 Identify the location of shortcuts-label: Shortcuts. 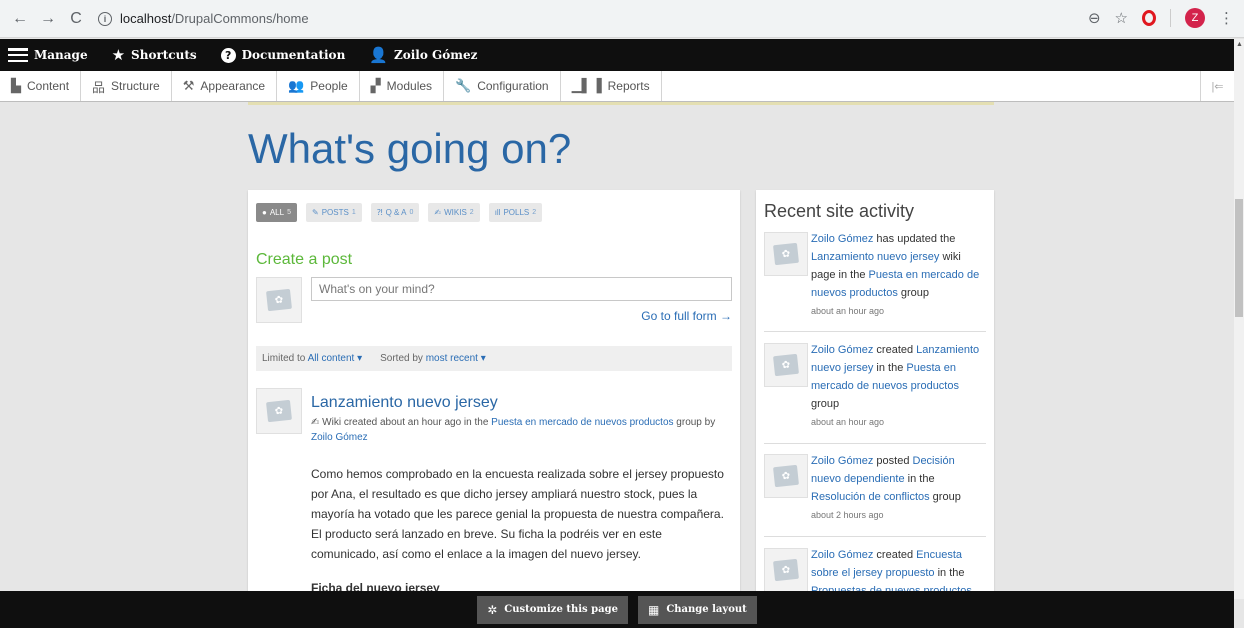
(164, 55).